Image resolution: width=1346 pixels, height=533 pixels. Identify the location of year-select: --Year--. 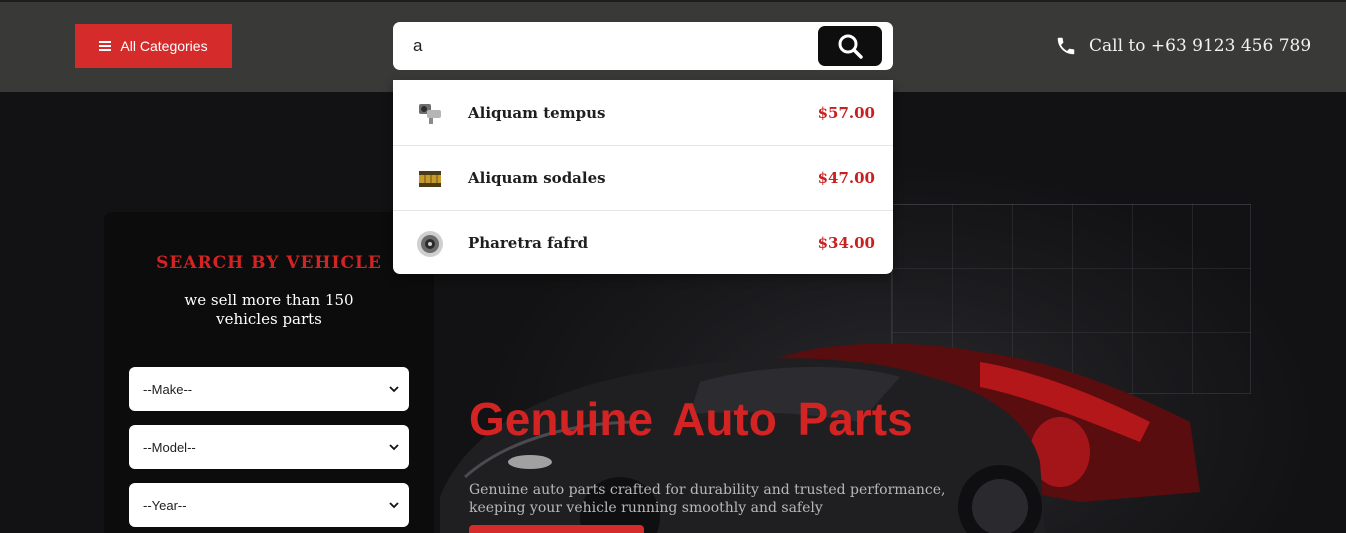
(269, 505).